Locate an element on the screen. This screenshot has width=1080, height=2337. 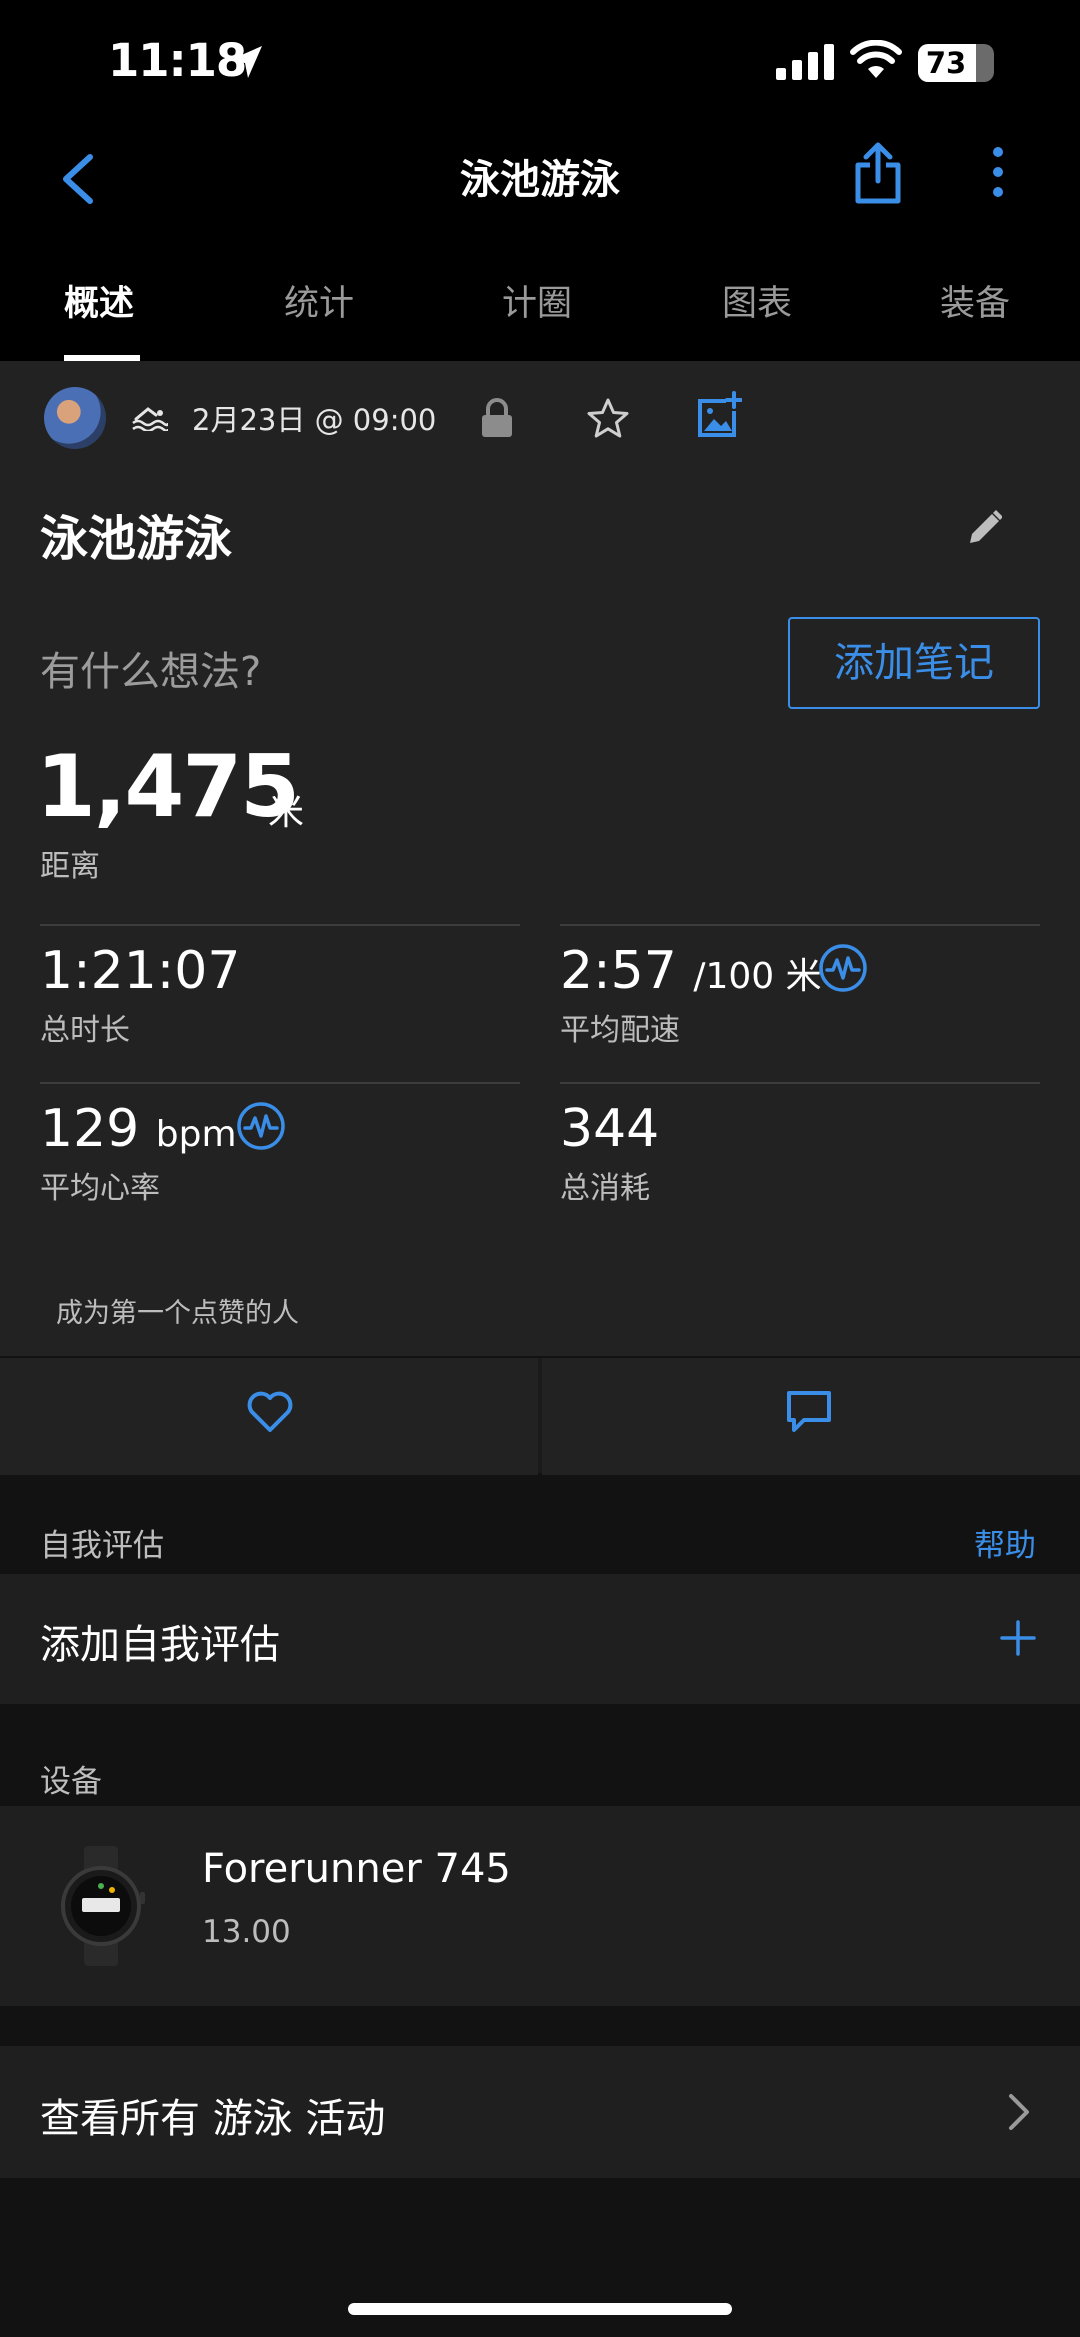
activity-date: 2月23日 @ 09:00 is located at coordinates (314, 420).